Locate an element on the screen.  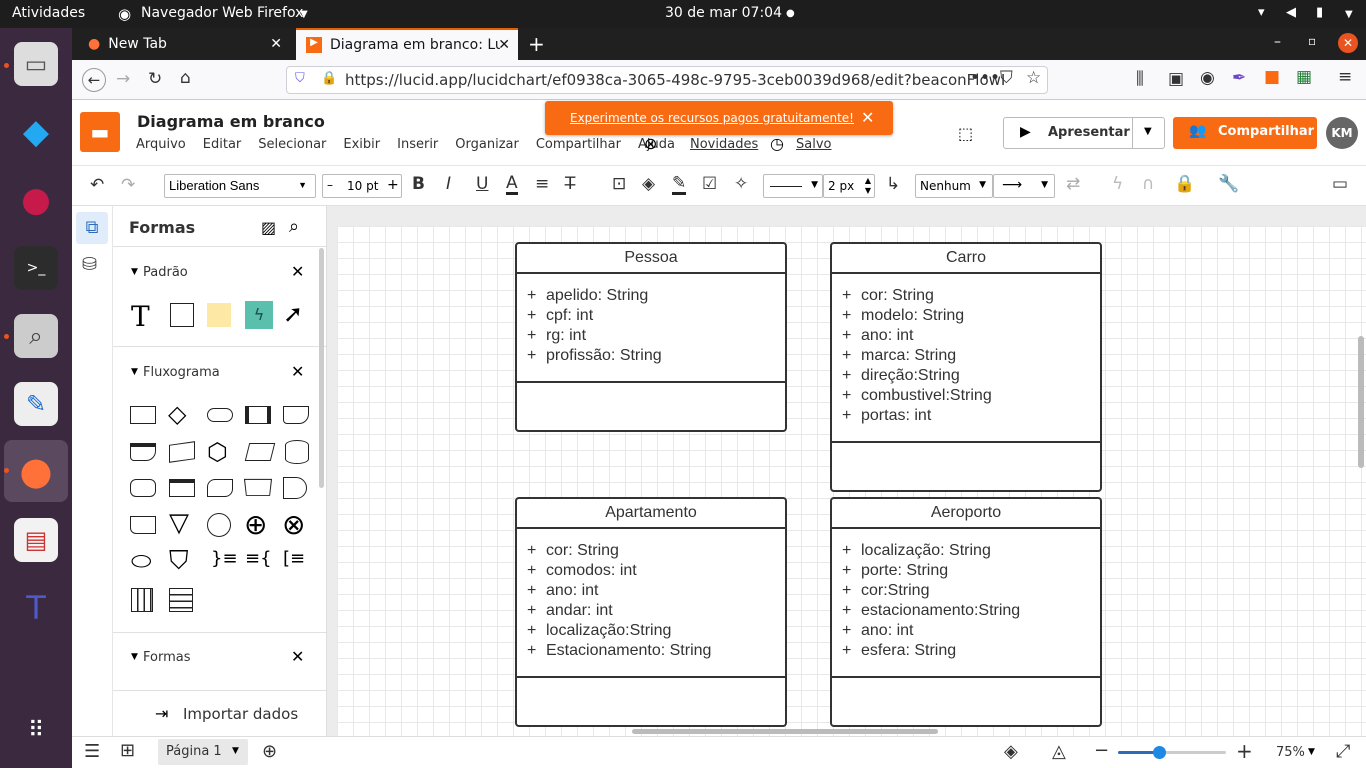
firefox-dock-icon: ● is located at coordinates (36, 471).